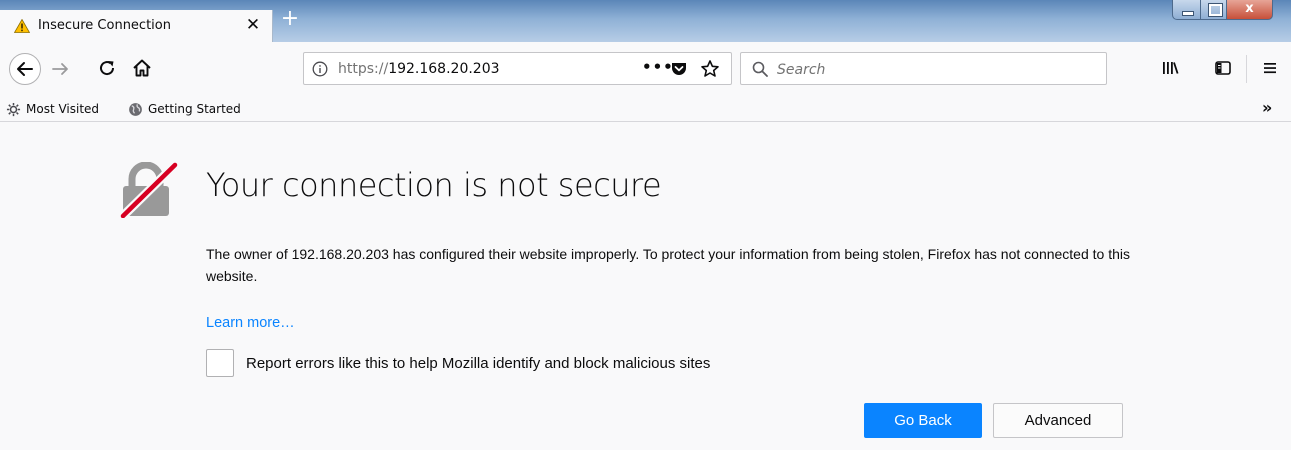  Describe the element at coordinates (63, 109) in the screenshot. I see `bookmark-label: Most Visited` at that location.